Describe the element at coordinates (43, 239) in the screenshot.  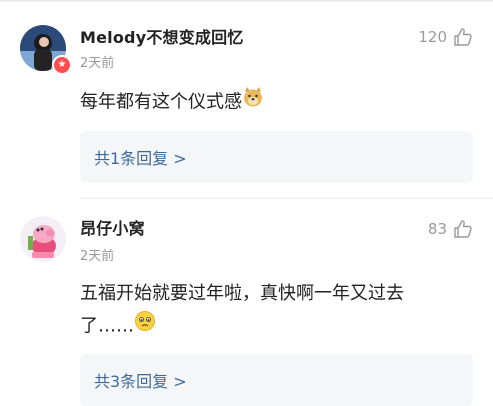
I see `avatar` at that location.